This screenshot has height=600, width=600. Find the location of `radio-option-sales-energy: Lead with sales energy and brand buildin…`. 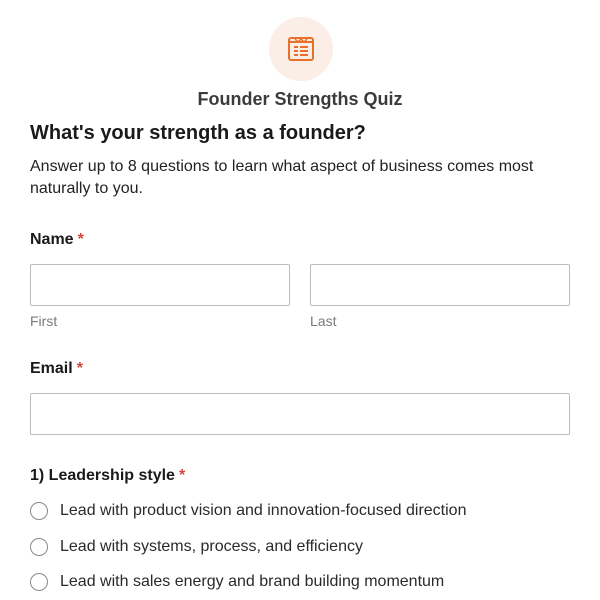

radio-option-sales-energy: Lead with sales energy and brand buildin… is located at coordinates (300, 582).